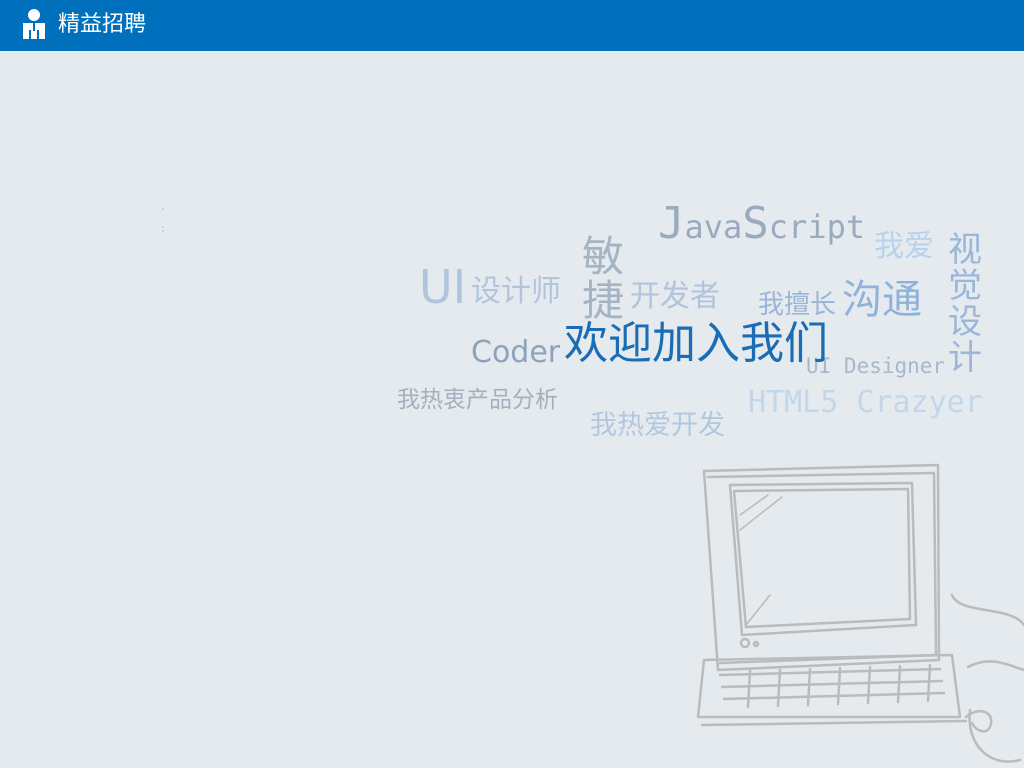  What do you see at coordinates (965, 304) in the screenshot?
I see `word-visual-design: 视 觉 设 计` at bounding box center [965, 304].